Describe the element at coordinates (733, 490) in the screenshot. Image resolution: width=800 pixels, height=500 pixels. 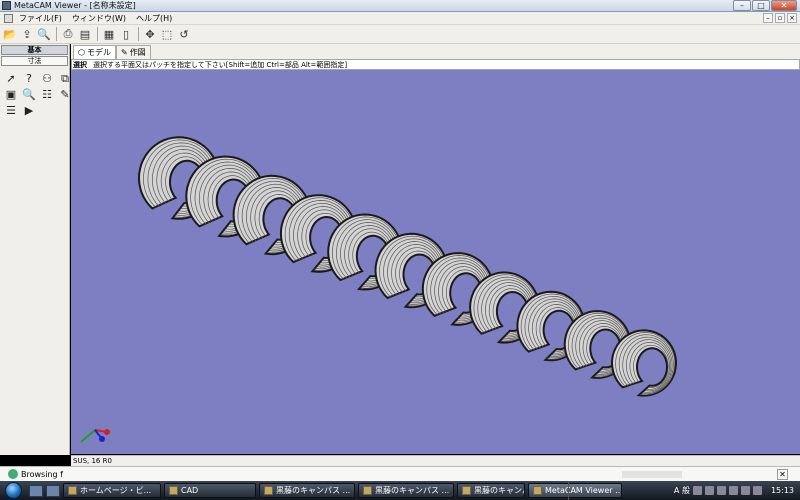
I see `security-icon` at that location.